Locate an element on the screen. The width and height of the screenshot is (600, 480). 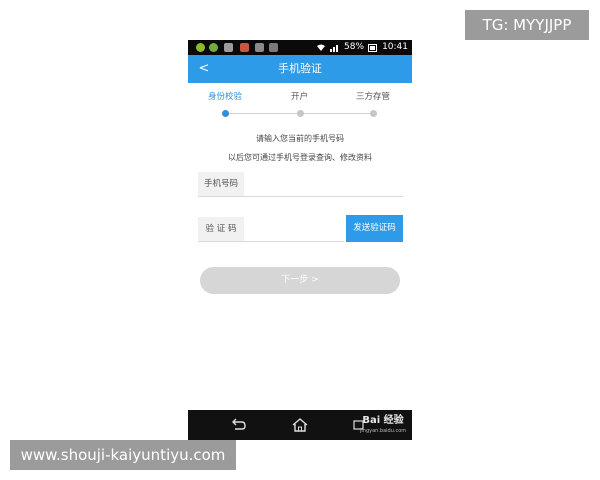
clock: 10:41 is located at coordinates (395, 47).